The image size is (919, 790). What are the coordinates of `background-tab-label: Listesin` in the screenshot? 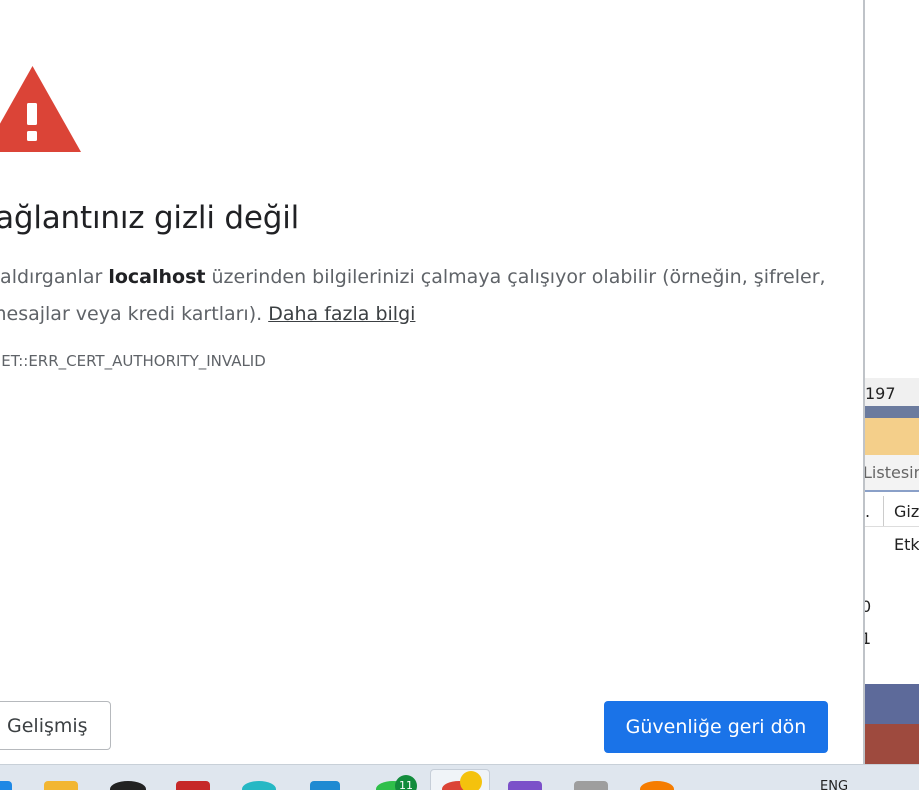 It's located at (892, 472).